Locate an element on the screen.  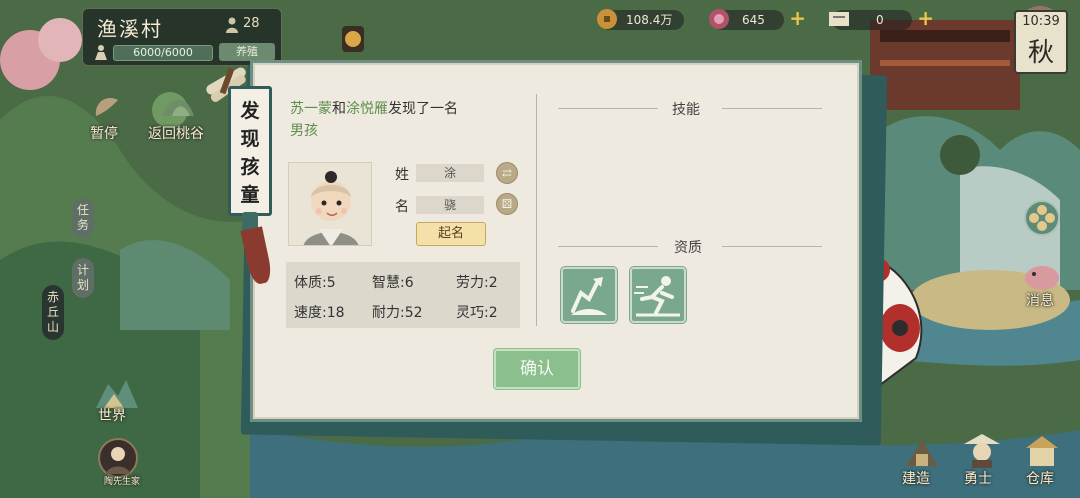
stat-item: 体质:5 is located at coordinates (315, 282).